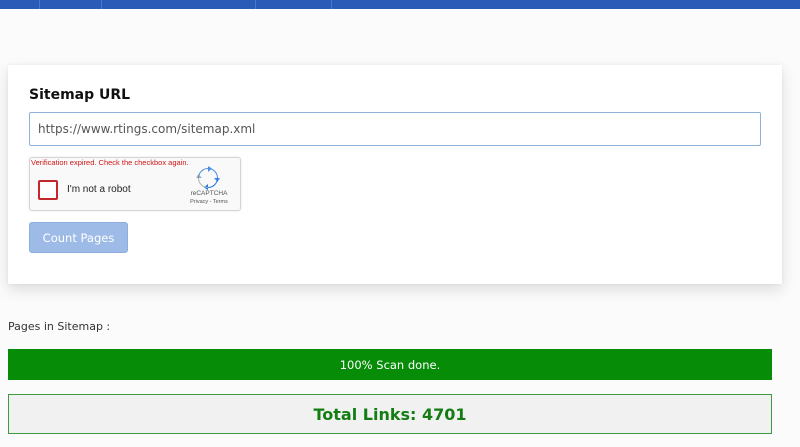 Image resolution: width=800 pixels, height=447 pixels. I want to click on recaptcha-checkbox-label: I'm not a robot, so click(99, 189).